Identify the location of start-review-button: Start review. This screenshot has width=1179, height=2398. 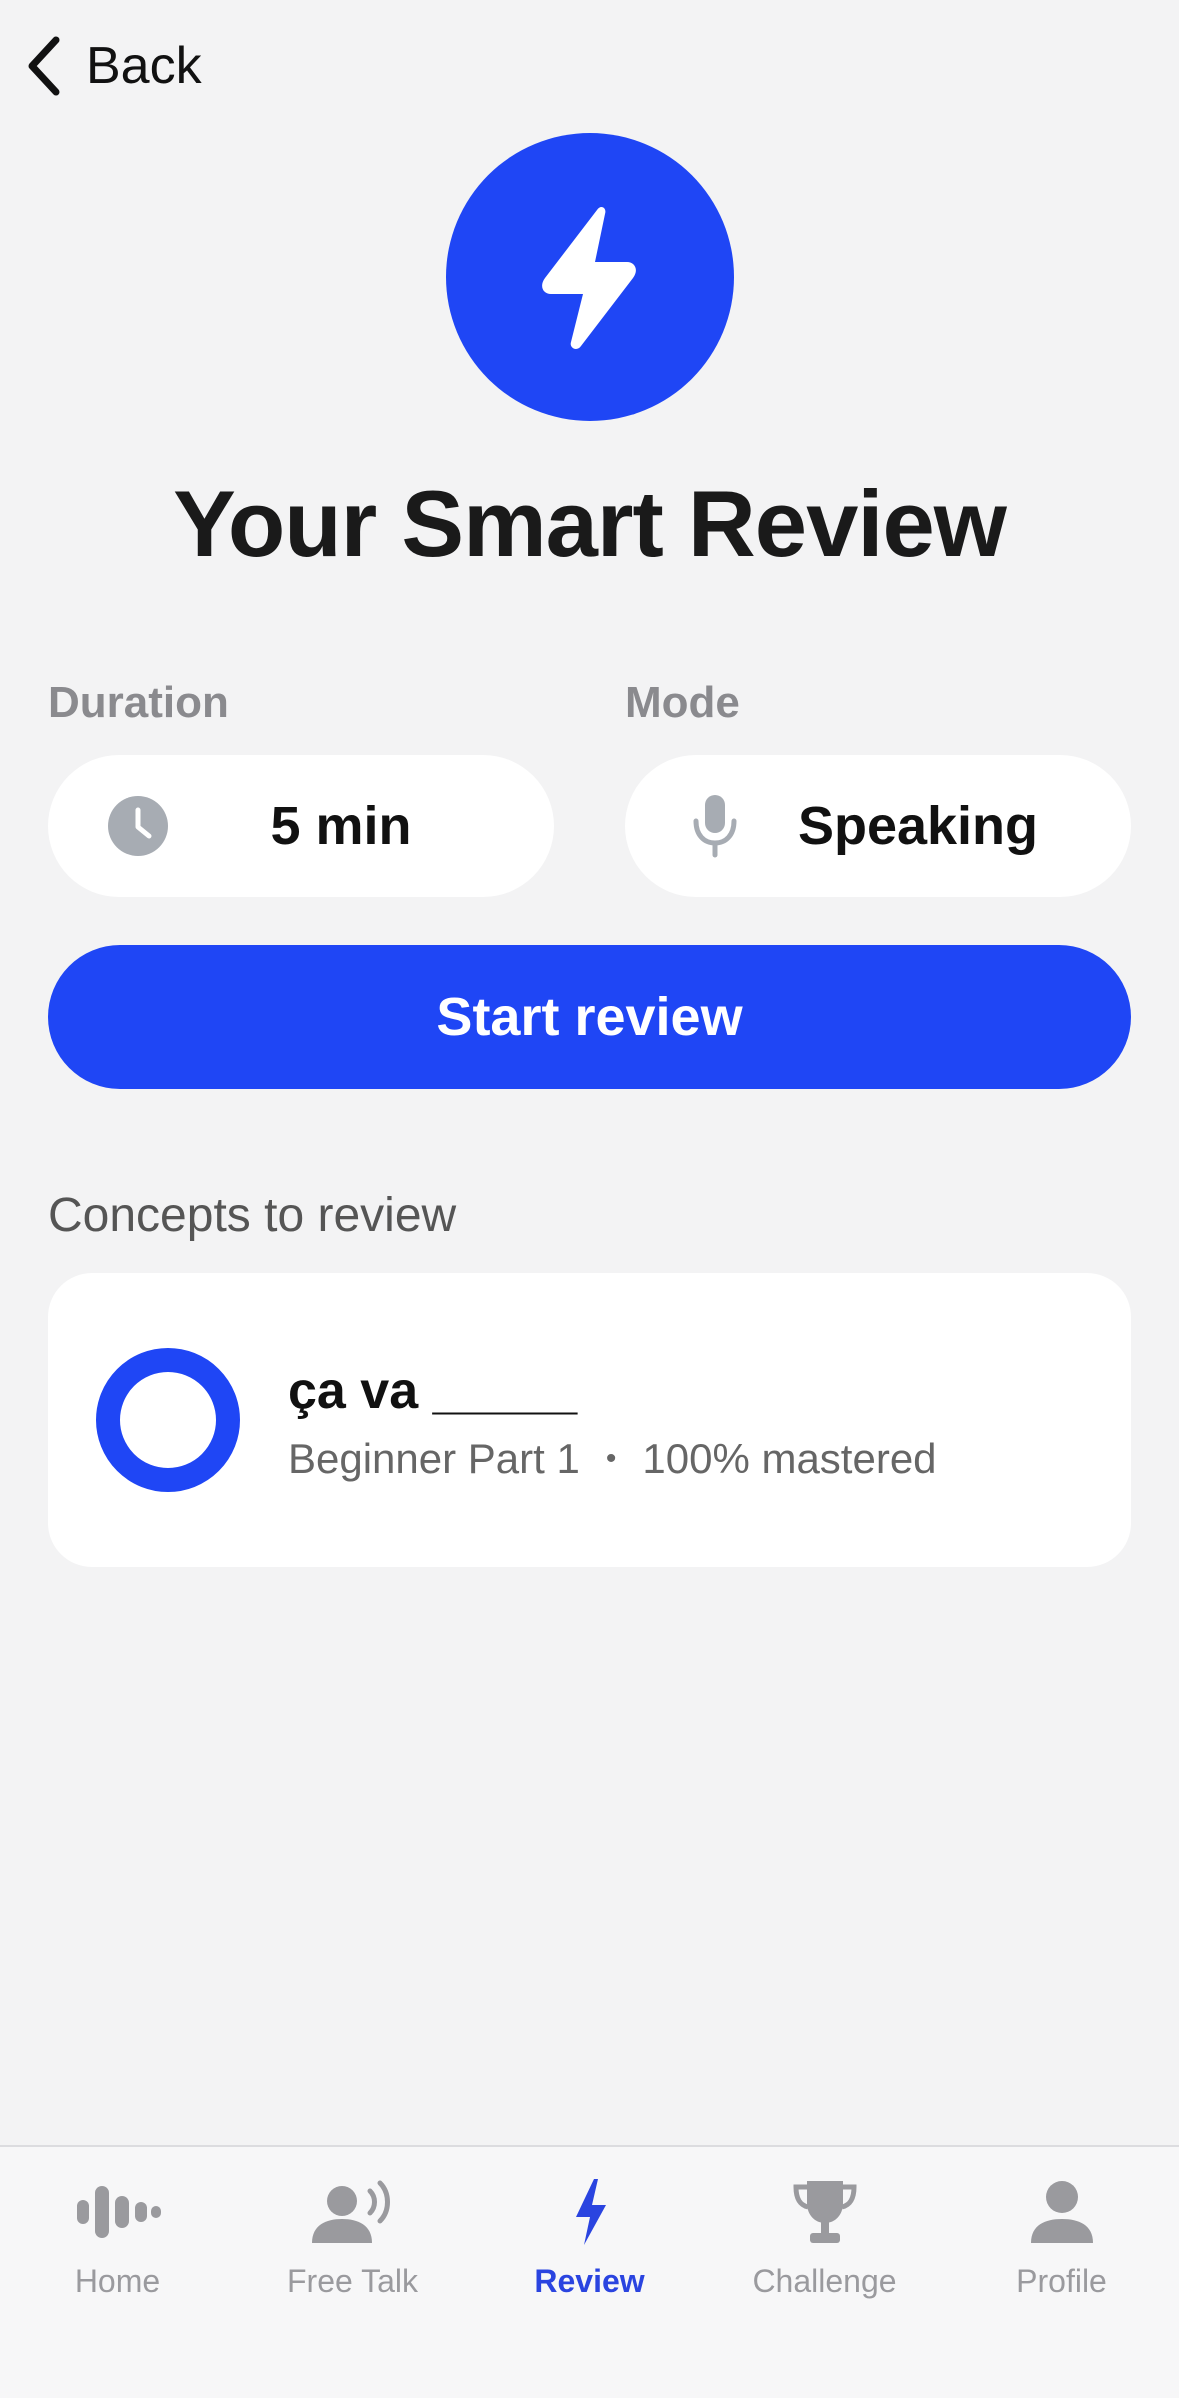
(589, 1017).